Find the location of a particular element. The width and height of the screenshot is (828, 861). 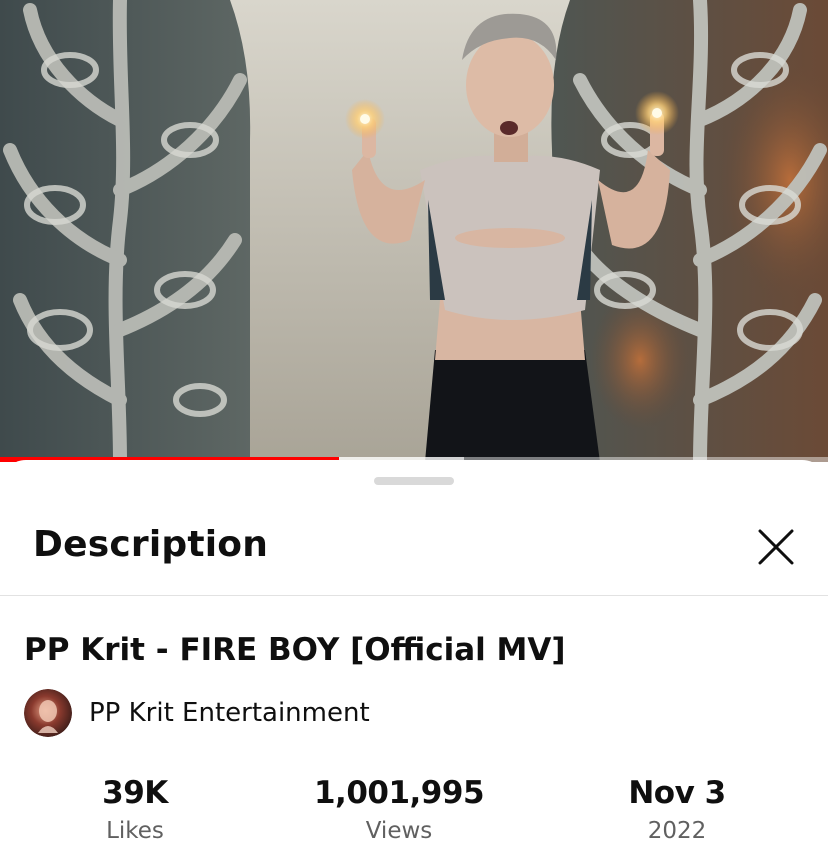

views-count: 1,001,995 is located at coordinates (399, 793).